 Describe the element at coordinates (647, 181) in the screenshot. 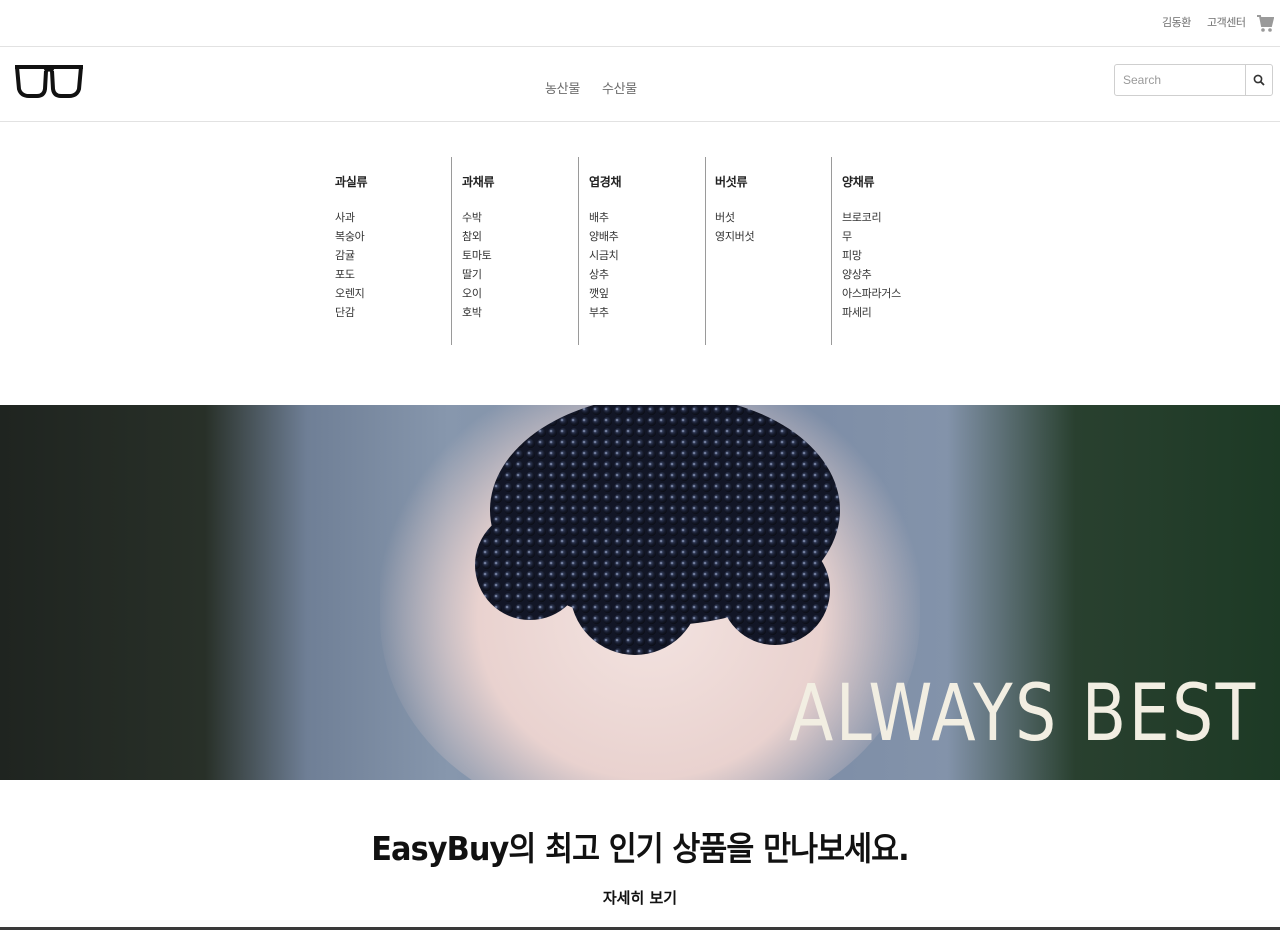

I see `category-title: 엽경채` at that location.